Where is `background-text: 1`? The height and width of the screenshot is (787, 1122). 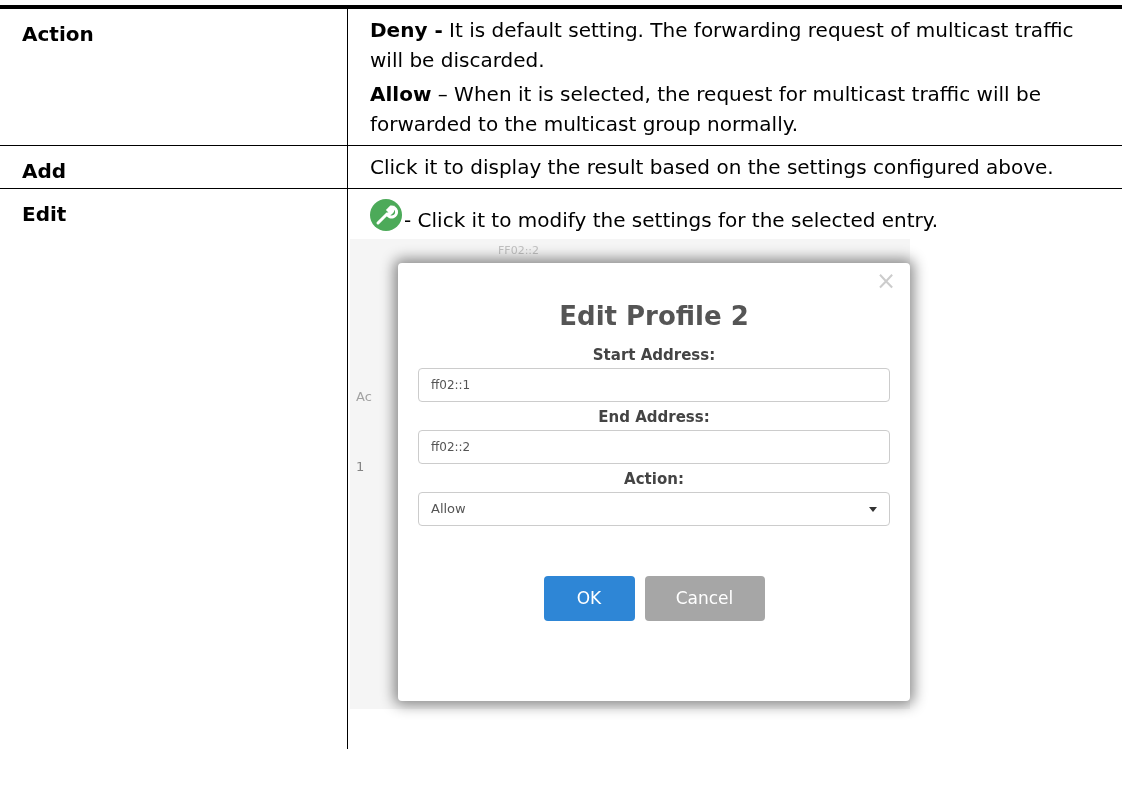 background-text: 1 is located at coordinates (360, 467).